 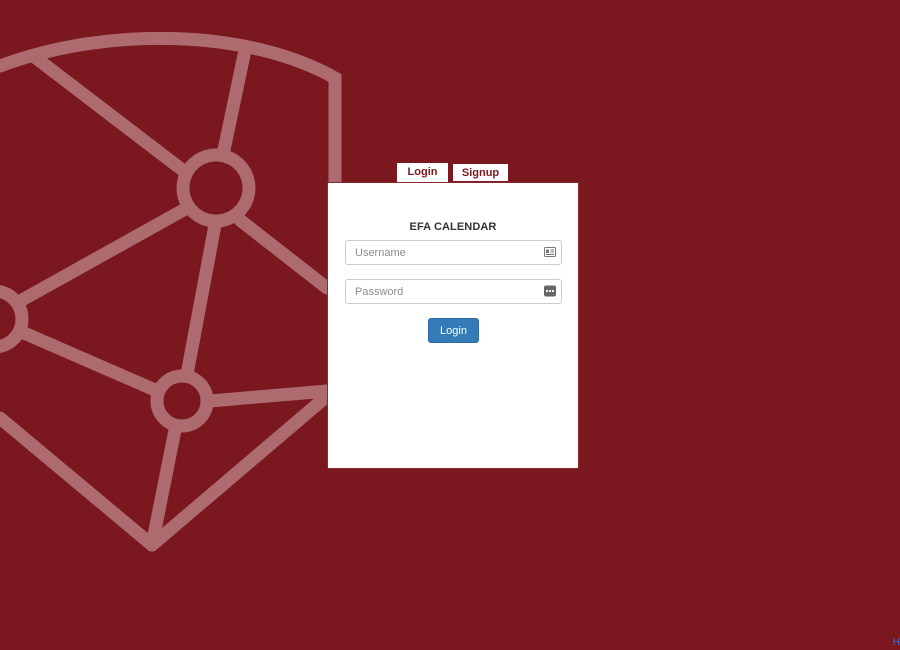 I want to click on id-card-icon, so click(x=550, y=252).